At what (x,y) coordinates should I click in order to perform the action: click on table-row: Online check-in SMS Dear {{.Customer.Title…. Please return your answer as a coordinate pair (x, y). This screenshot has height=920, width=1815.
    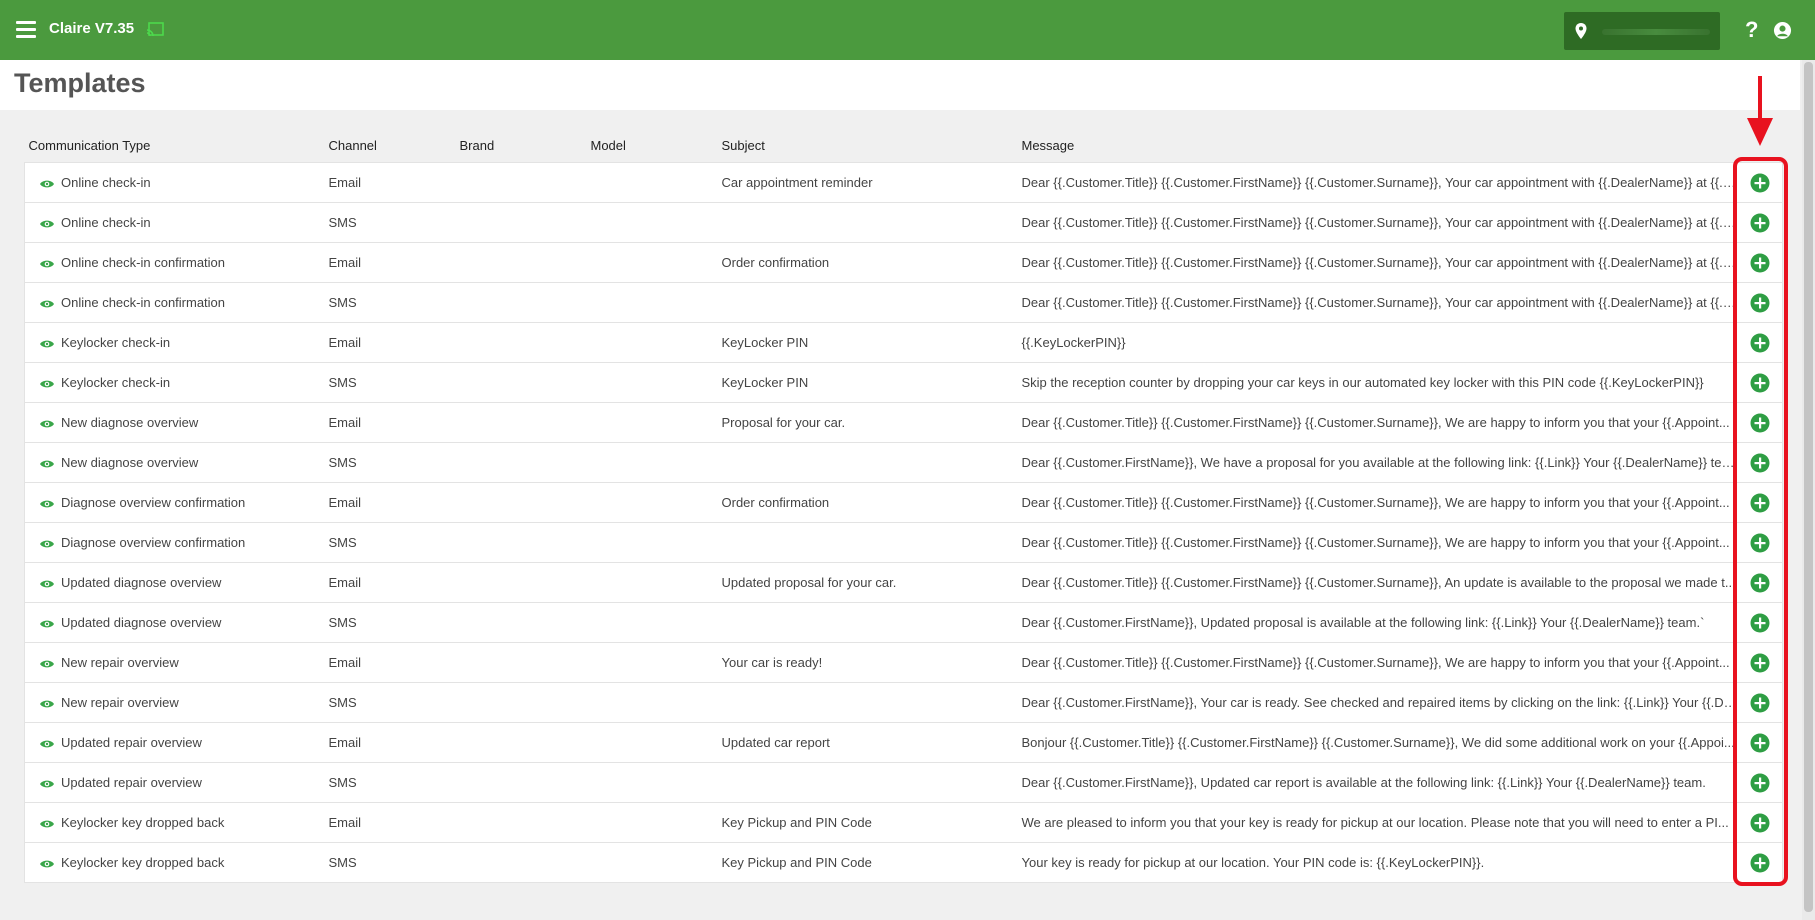
    Looking at the image, I should click on (903, 222).